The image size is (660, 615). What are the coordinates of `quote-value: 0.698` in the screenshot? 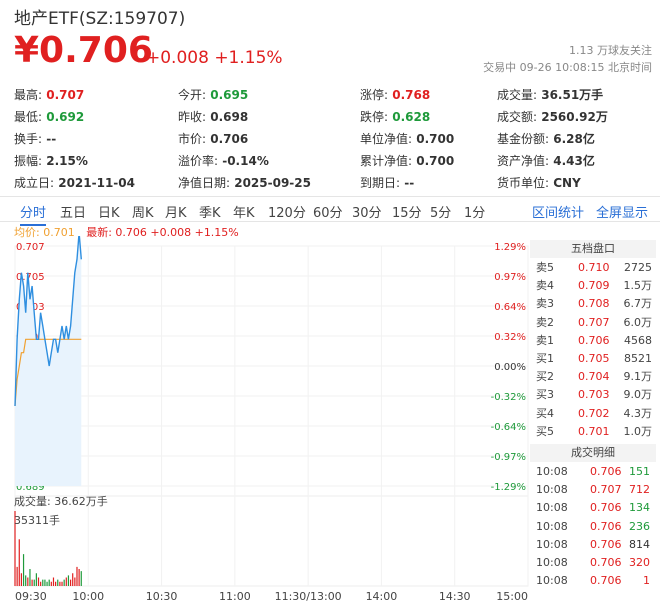 It's located at (227, 117).